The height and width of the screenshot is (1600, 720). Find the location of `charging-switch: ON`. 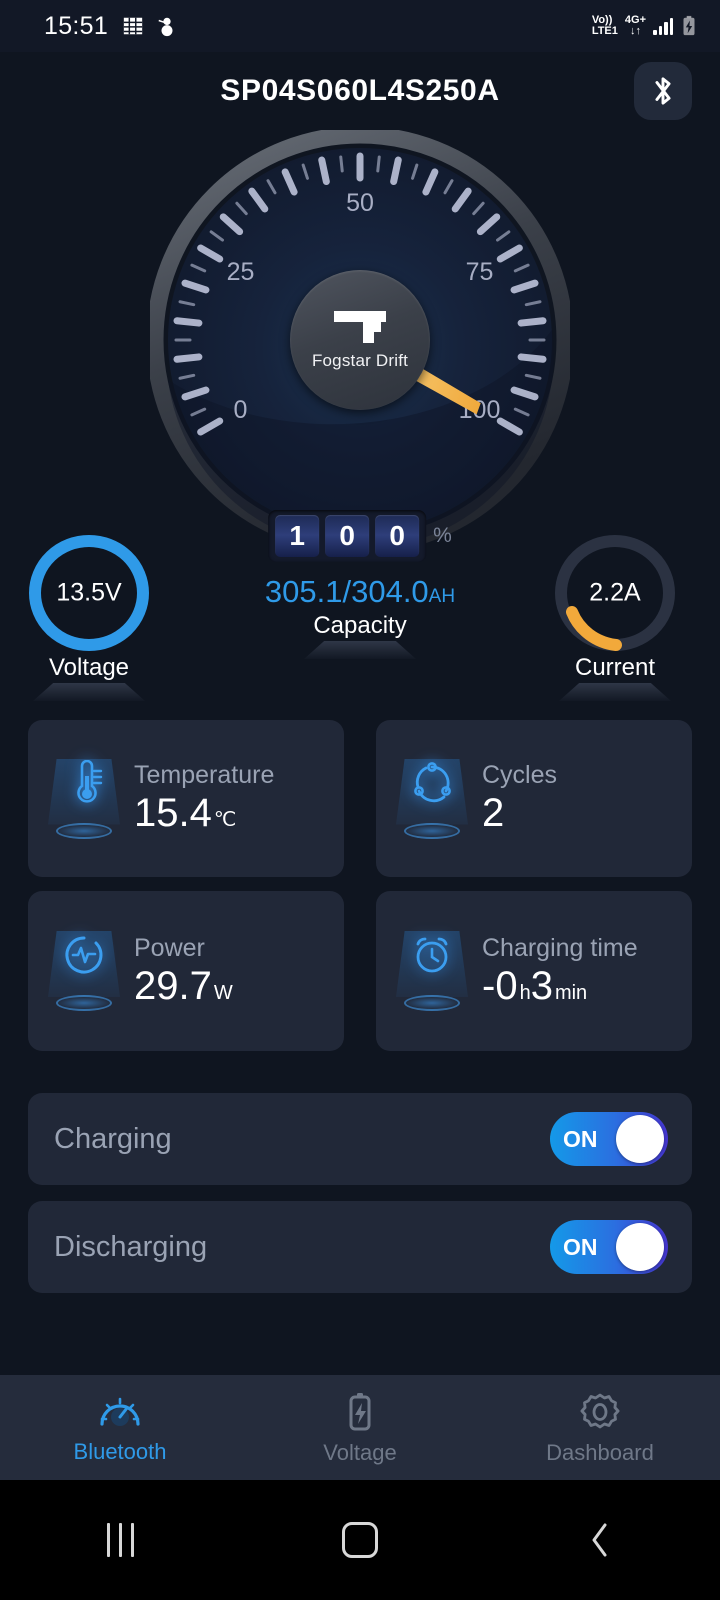

charging-switch: ON is located at coordinates (609, 1139).